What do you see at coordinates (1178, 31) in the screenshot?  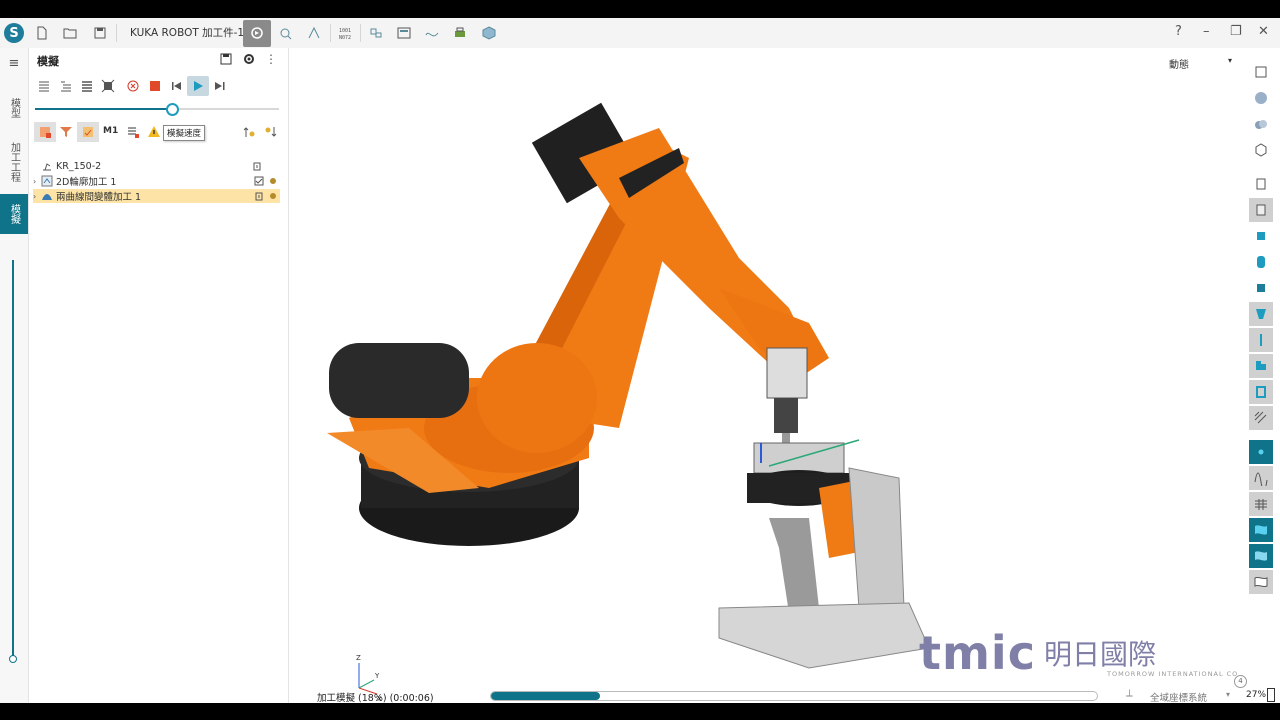 I see `help-icon: ?` at bounding box center [1178, 31].